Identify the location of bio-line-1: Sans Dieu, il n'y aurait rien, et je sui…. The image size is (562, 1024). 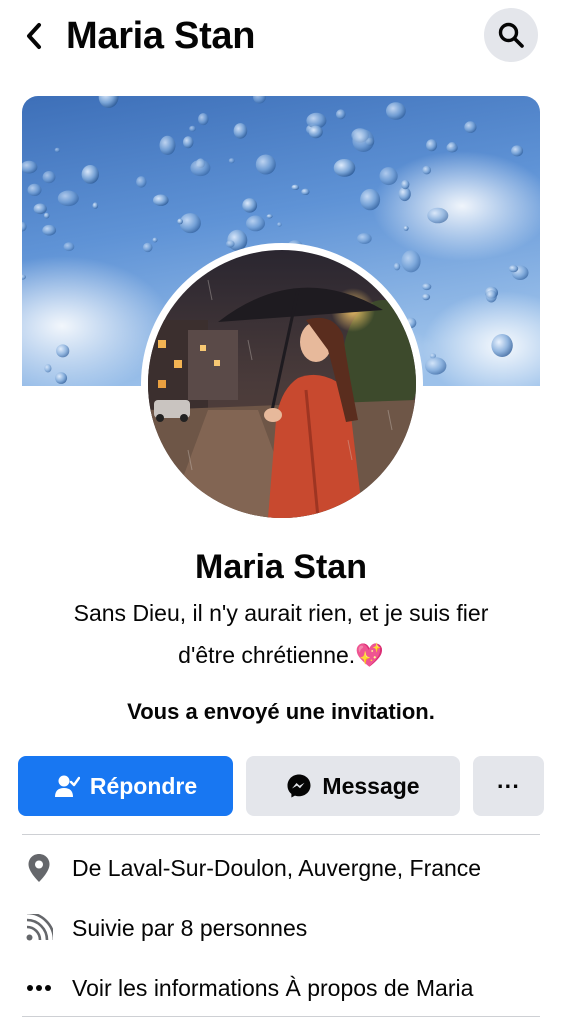
(281, 613).